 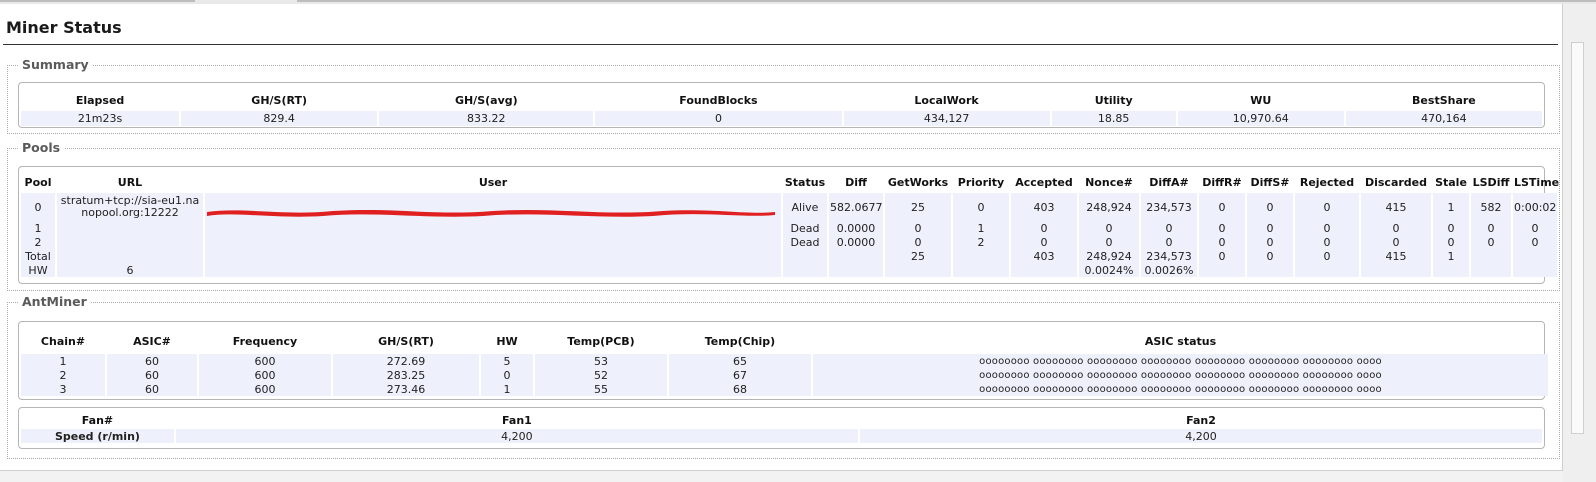 I want to click on summary-legend: Summary, so click(x=55, y=64).